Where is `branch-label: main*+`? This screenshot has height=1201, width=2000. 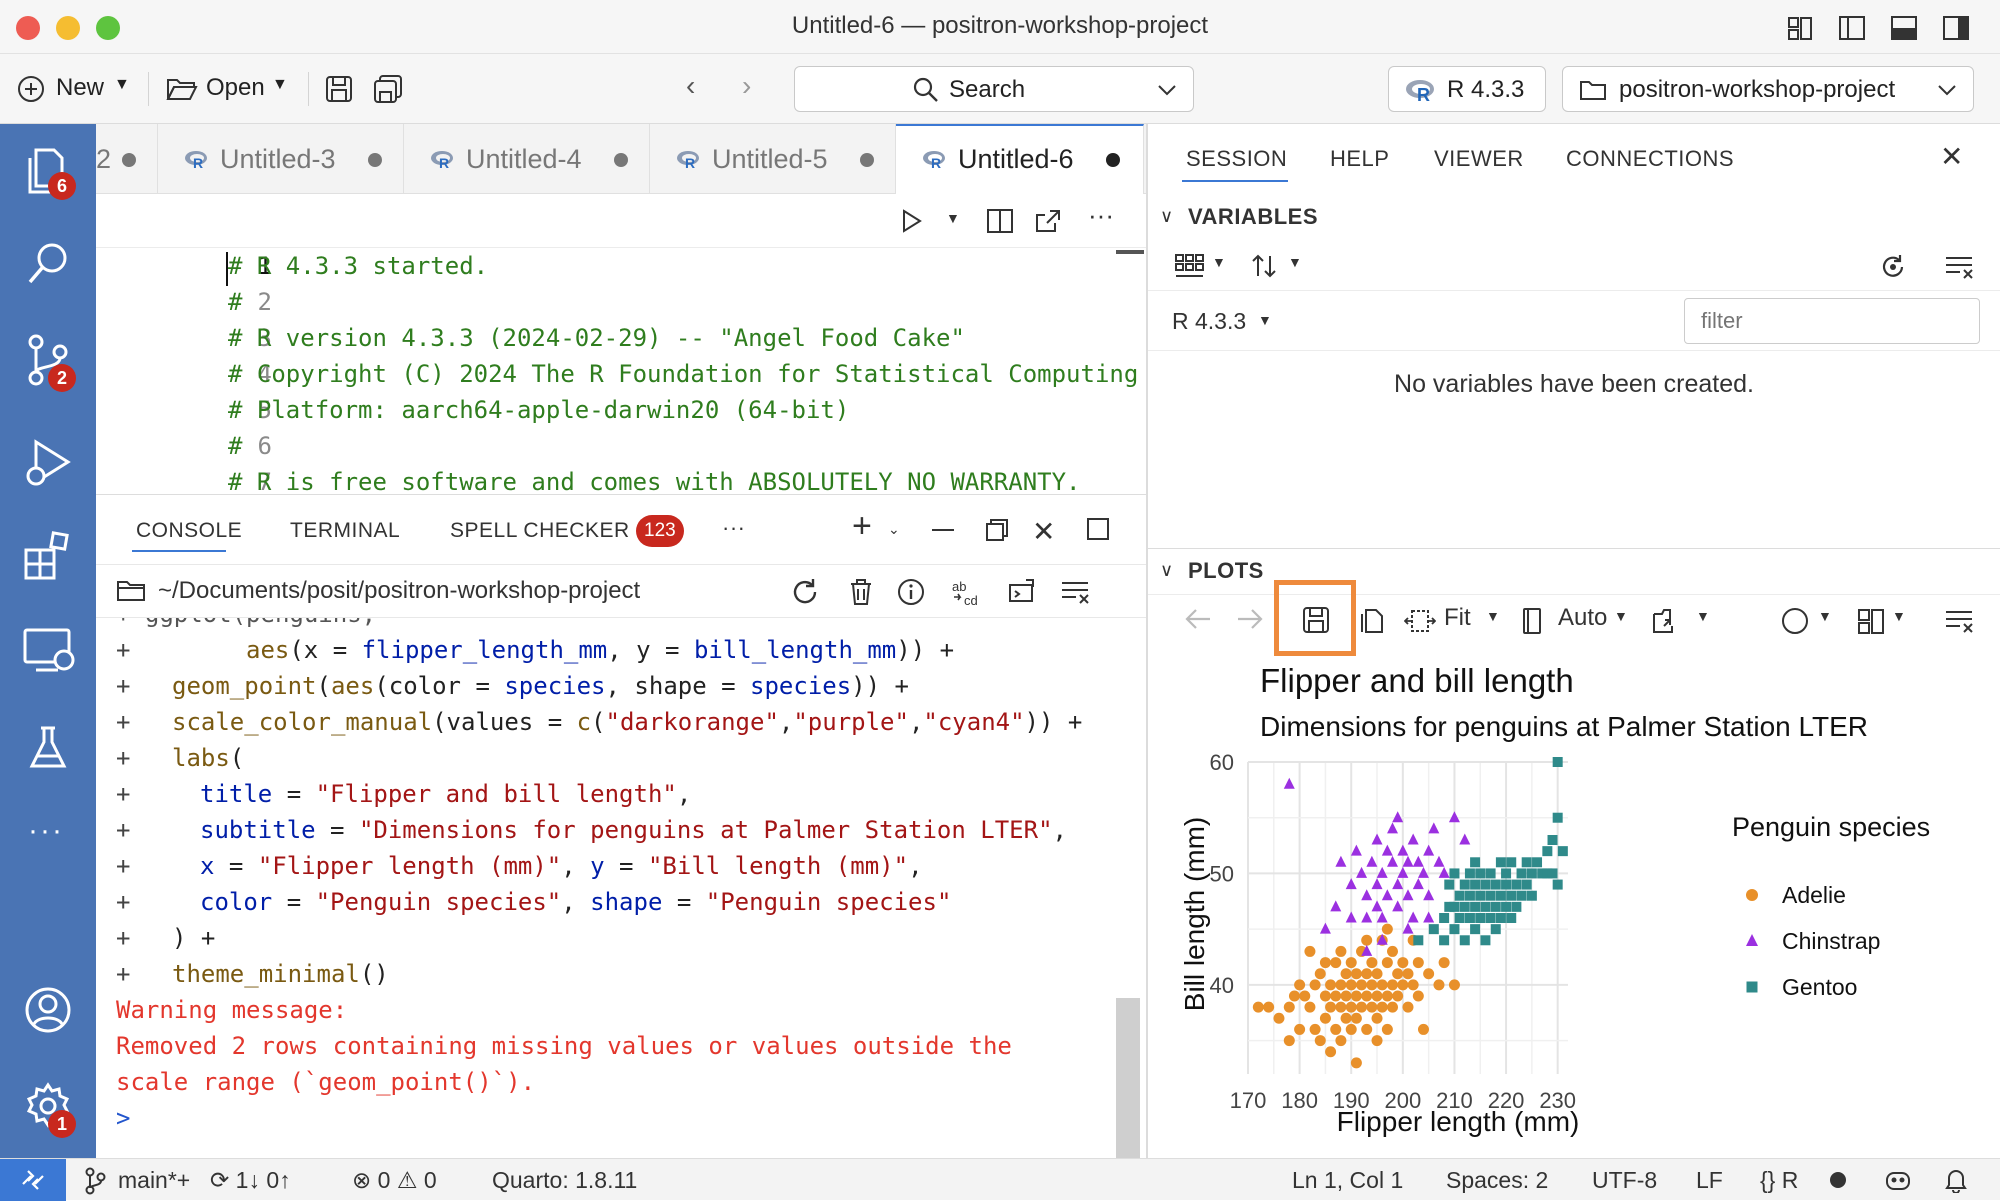
branch-label: main*+ is located at coordinates (154, 1180).